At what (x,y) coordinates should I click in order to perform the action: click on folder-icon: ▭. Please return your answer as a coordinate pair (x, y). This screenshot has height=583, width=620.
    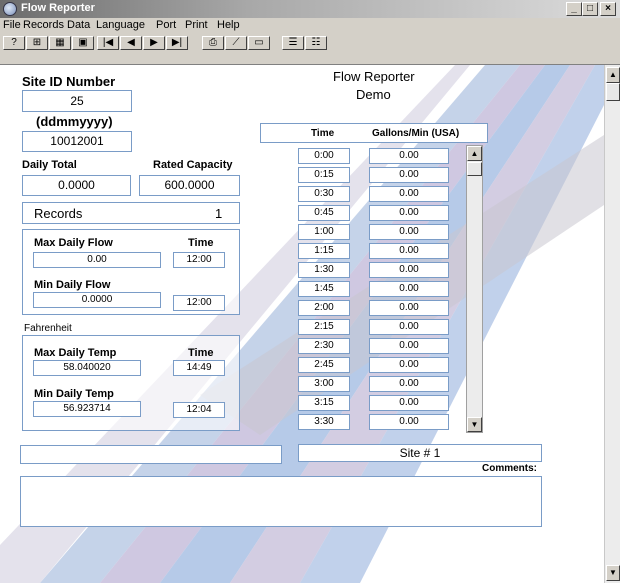
    Looking at the image, I should click on (259, 43).